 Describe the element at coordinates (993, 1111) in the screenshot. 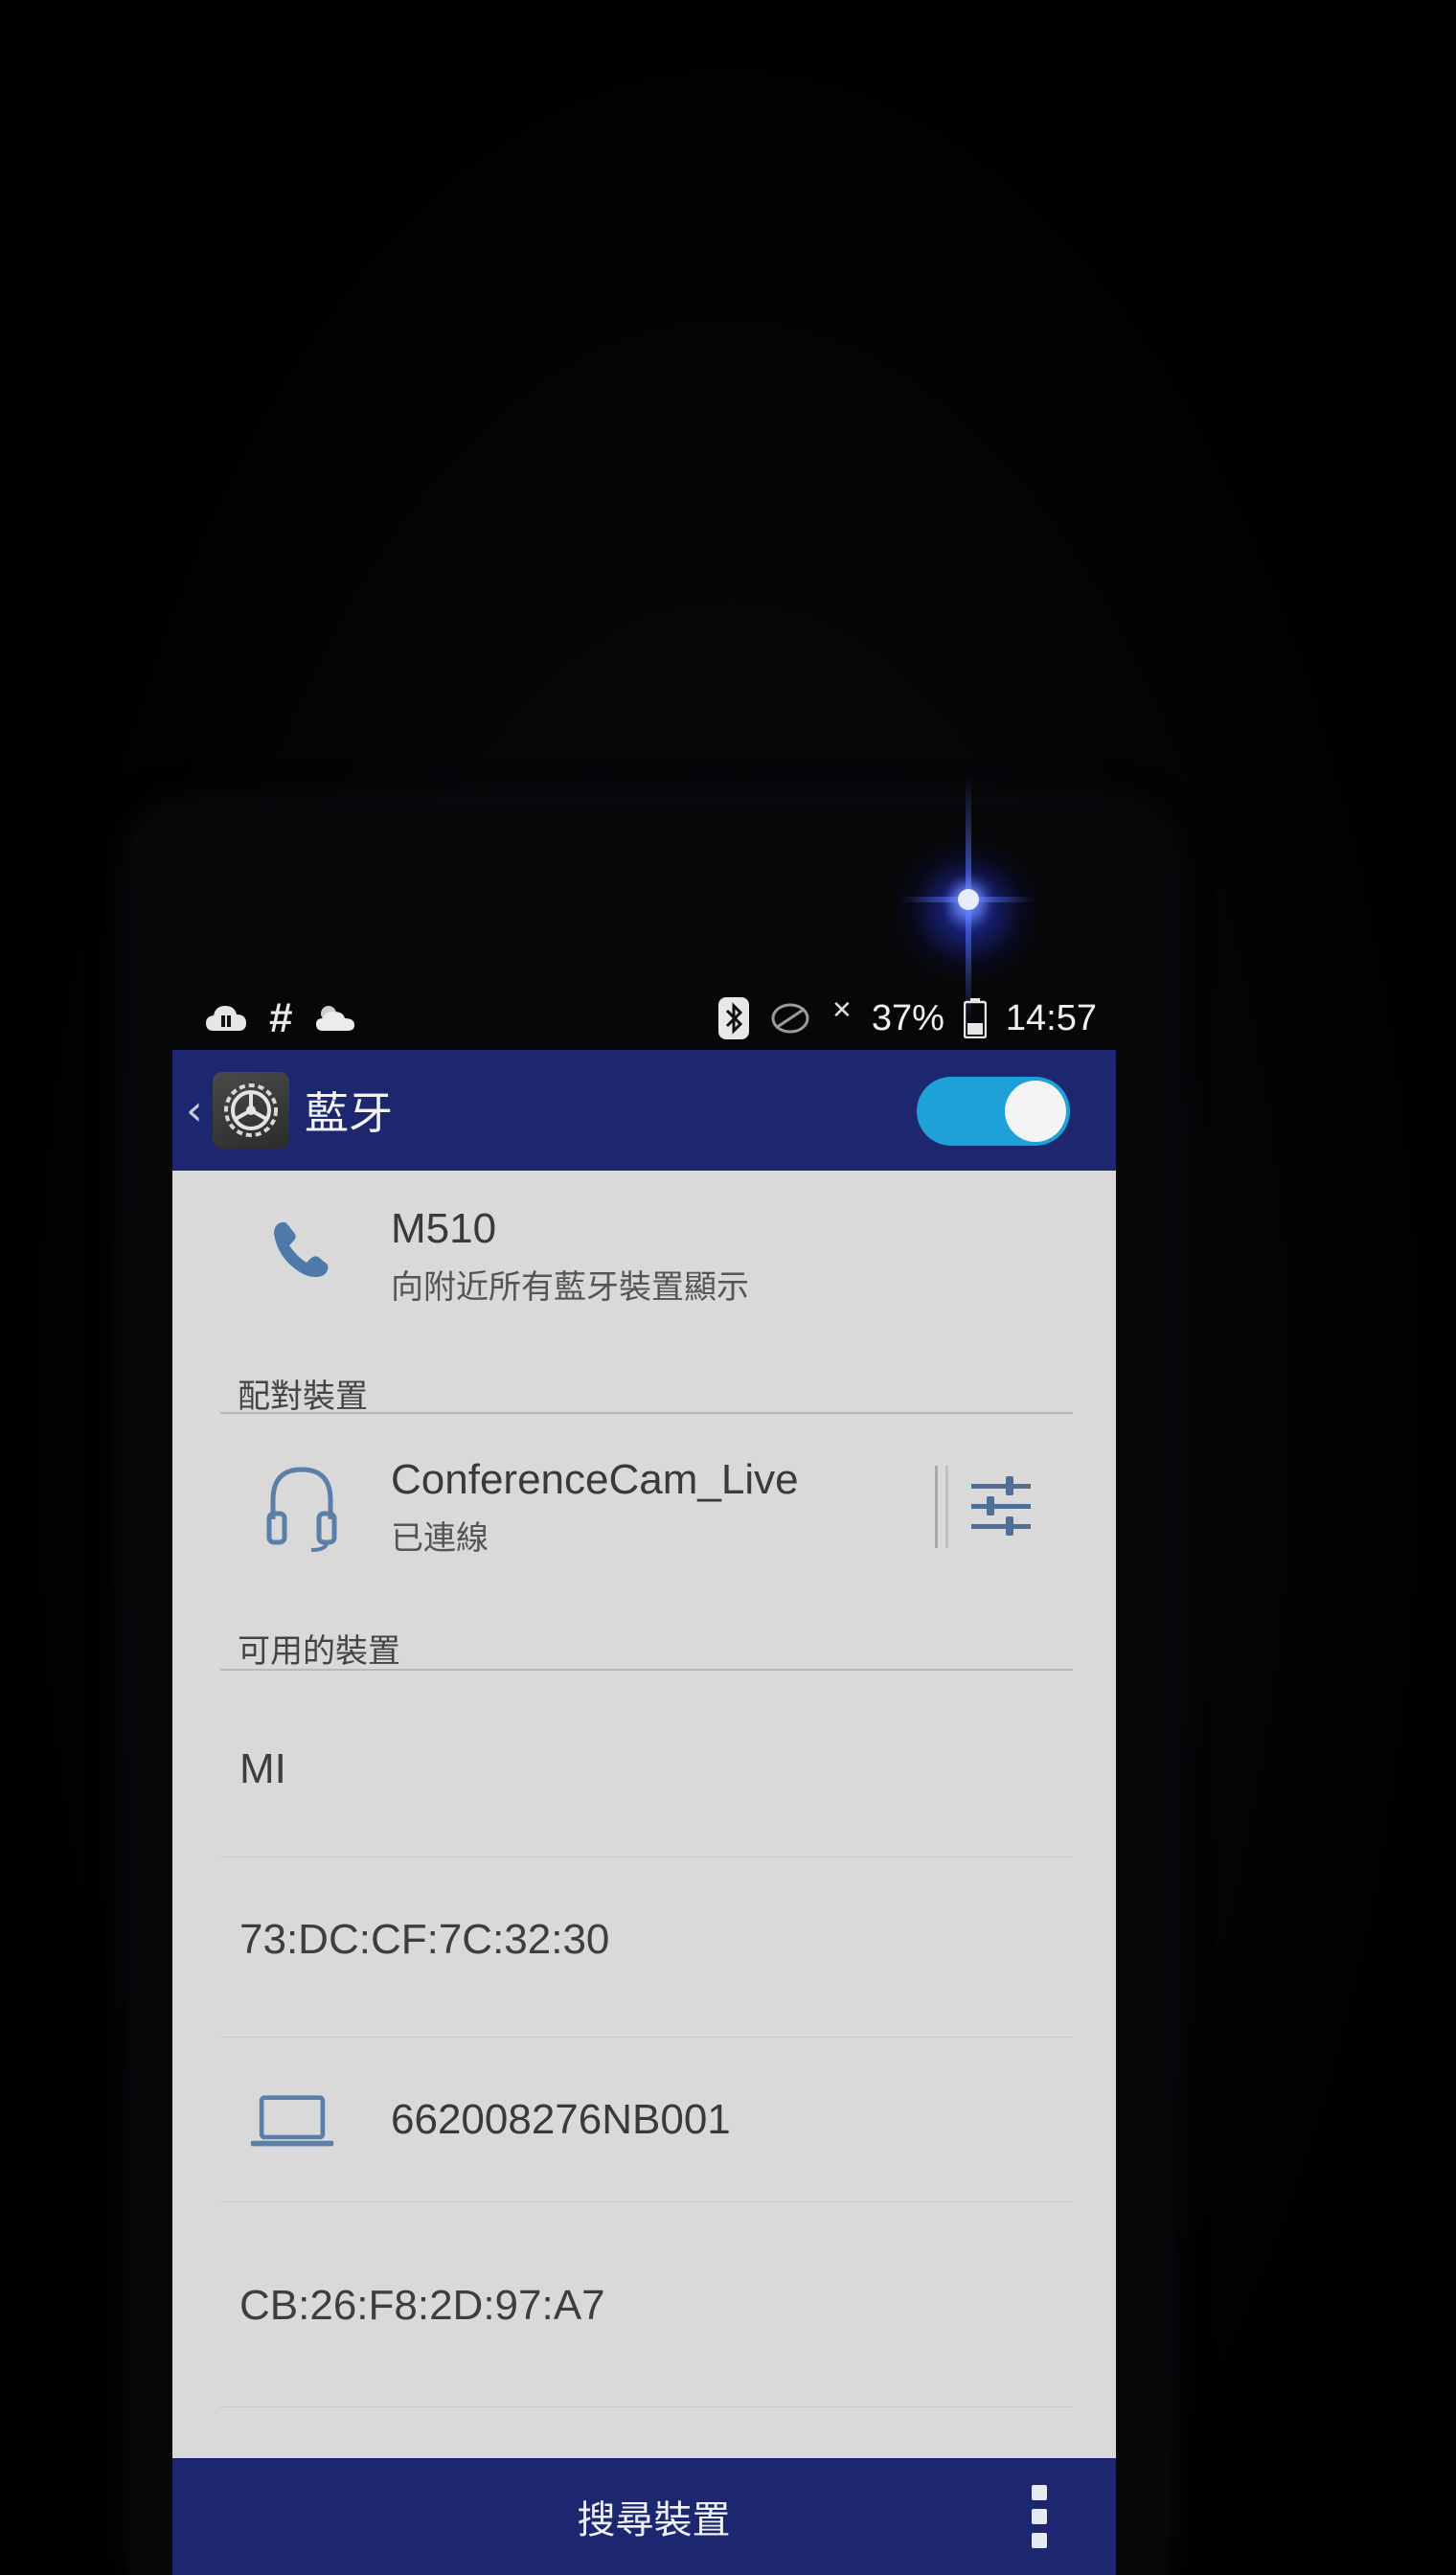

I see `bluetooth-toggle` at that location.